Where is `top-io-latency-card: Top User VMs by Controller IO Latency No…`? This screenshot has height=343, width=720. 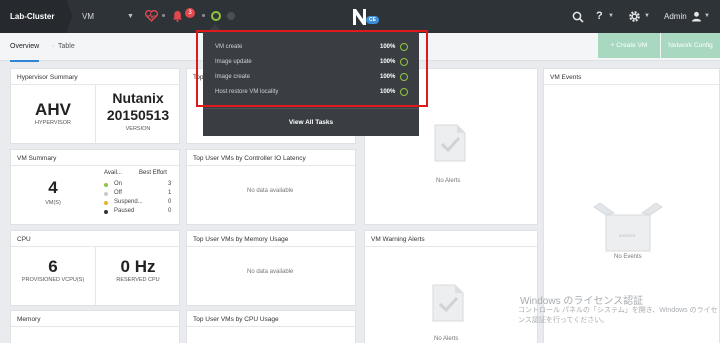 top-io-latency-card: Top User VMs by Controller IO Latency No… is located at coordinates (271, 187).